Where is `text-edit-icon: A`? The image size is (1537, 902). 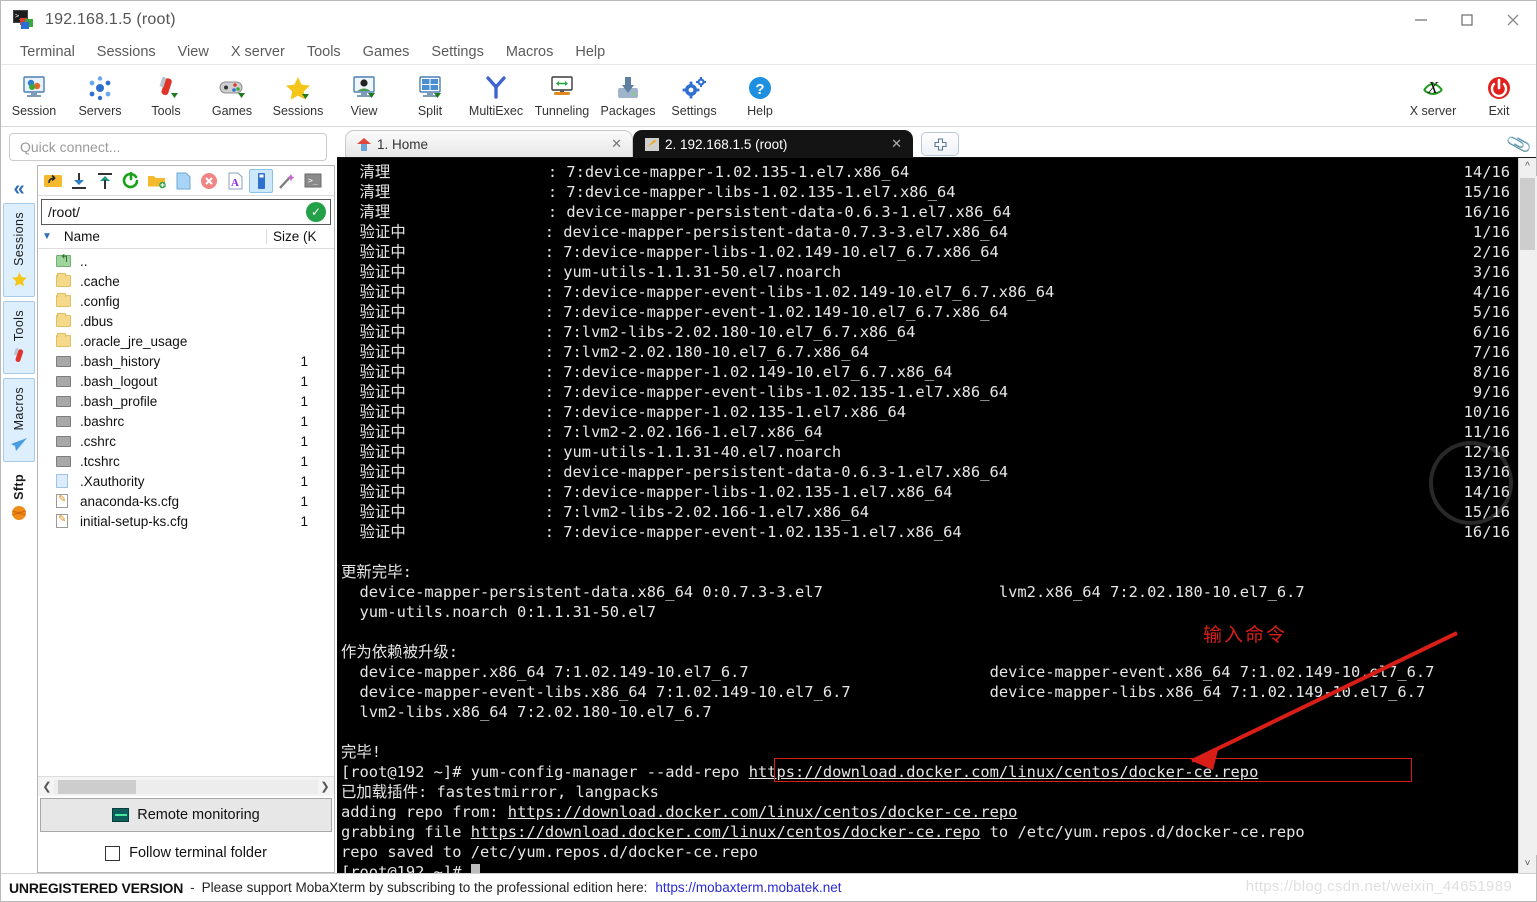 text-edit-icon: A is located at coordinates (235, 181).